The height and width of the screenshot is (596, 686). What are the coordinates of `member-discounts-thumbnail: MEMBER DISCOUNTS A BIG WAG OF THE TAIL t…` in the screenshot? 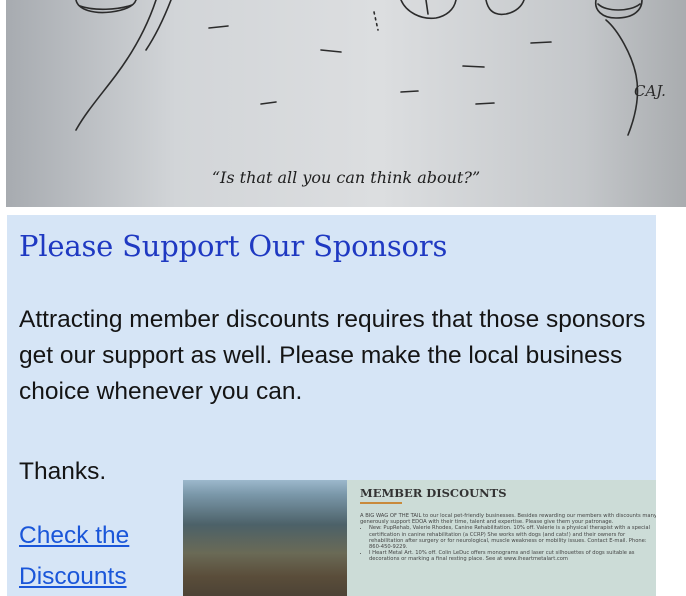 It's located at (419, 538).